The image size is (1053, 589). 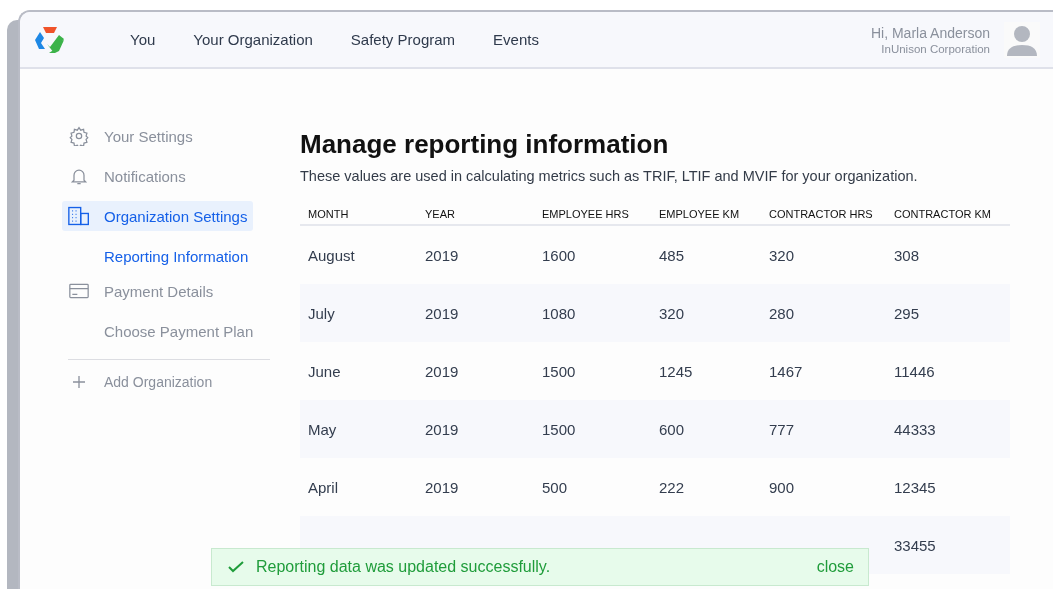 I want to click on table-cell-text: 12345, so click(x=915, y=487).